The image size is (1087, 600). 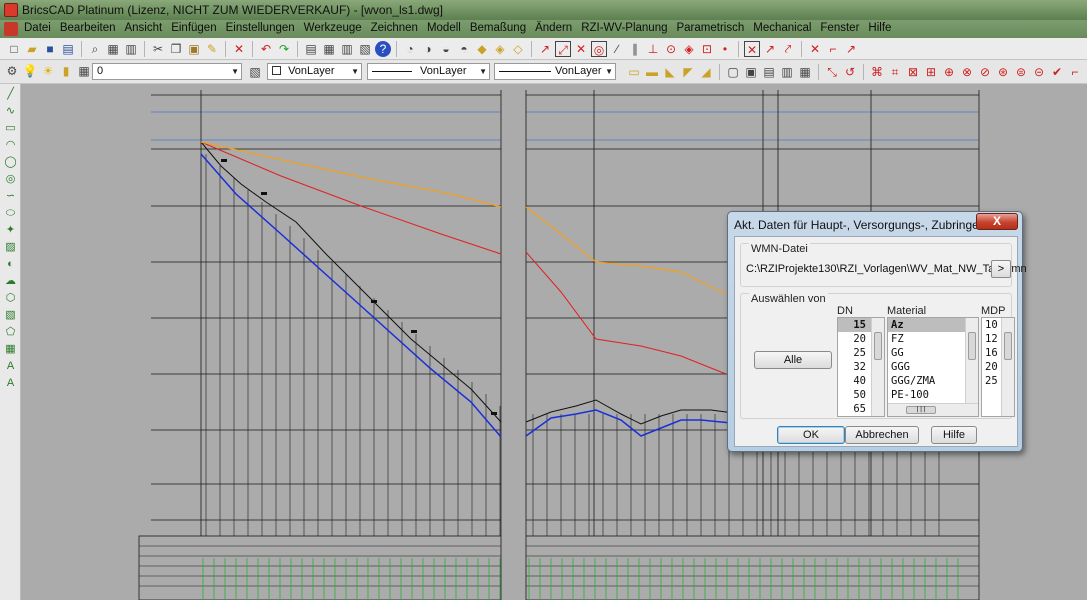 What do you see at coordinates (751, 72) in the screenshot?
I see `block-edit-icon: ▣` at bounding box center [751, 72].